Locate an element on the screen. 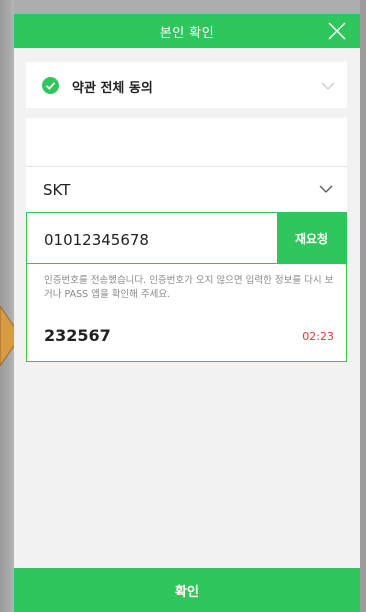  page-title: 본인 확인 is located at coordinates (187, 33).